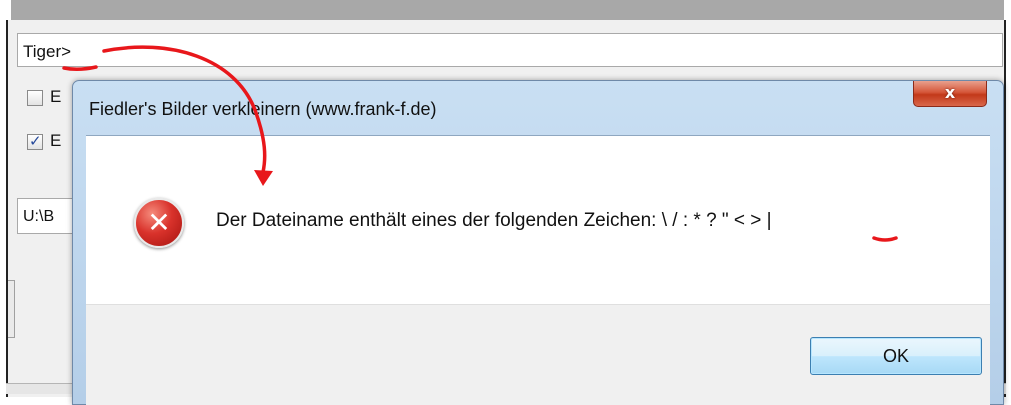 The height and width of the screenshot is (405, 1011). I want to click on filename-input: Tiger>, so click(510, 50).